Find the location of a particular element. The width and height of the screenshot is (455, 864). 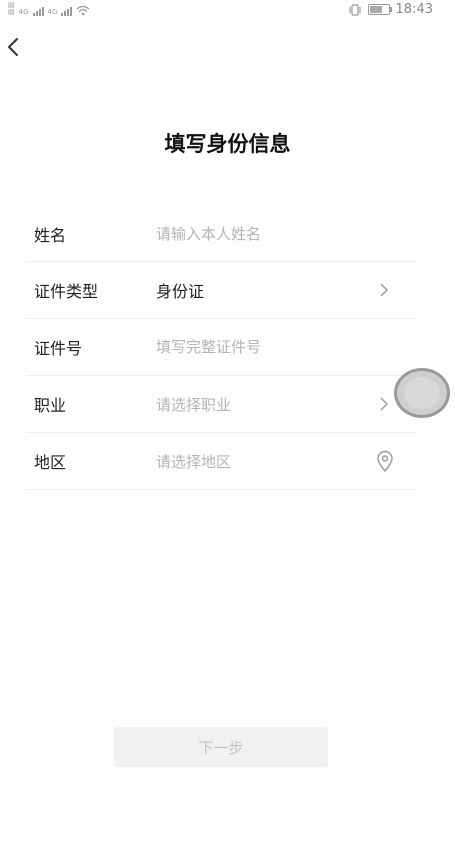

form-row-id-number: 证件号 is located at coordinates (221, 347).